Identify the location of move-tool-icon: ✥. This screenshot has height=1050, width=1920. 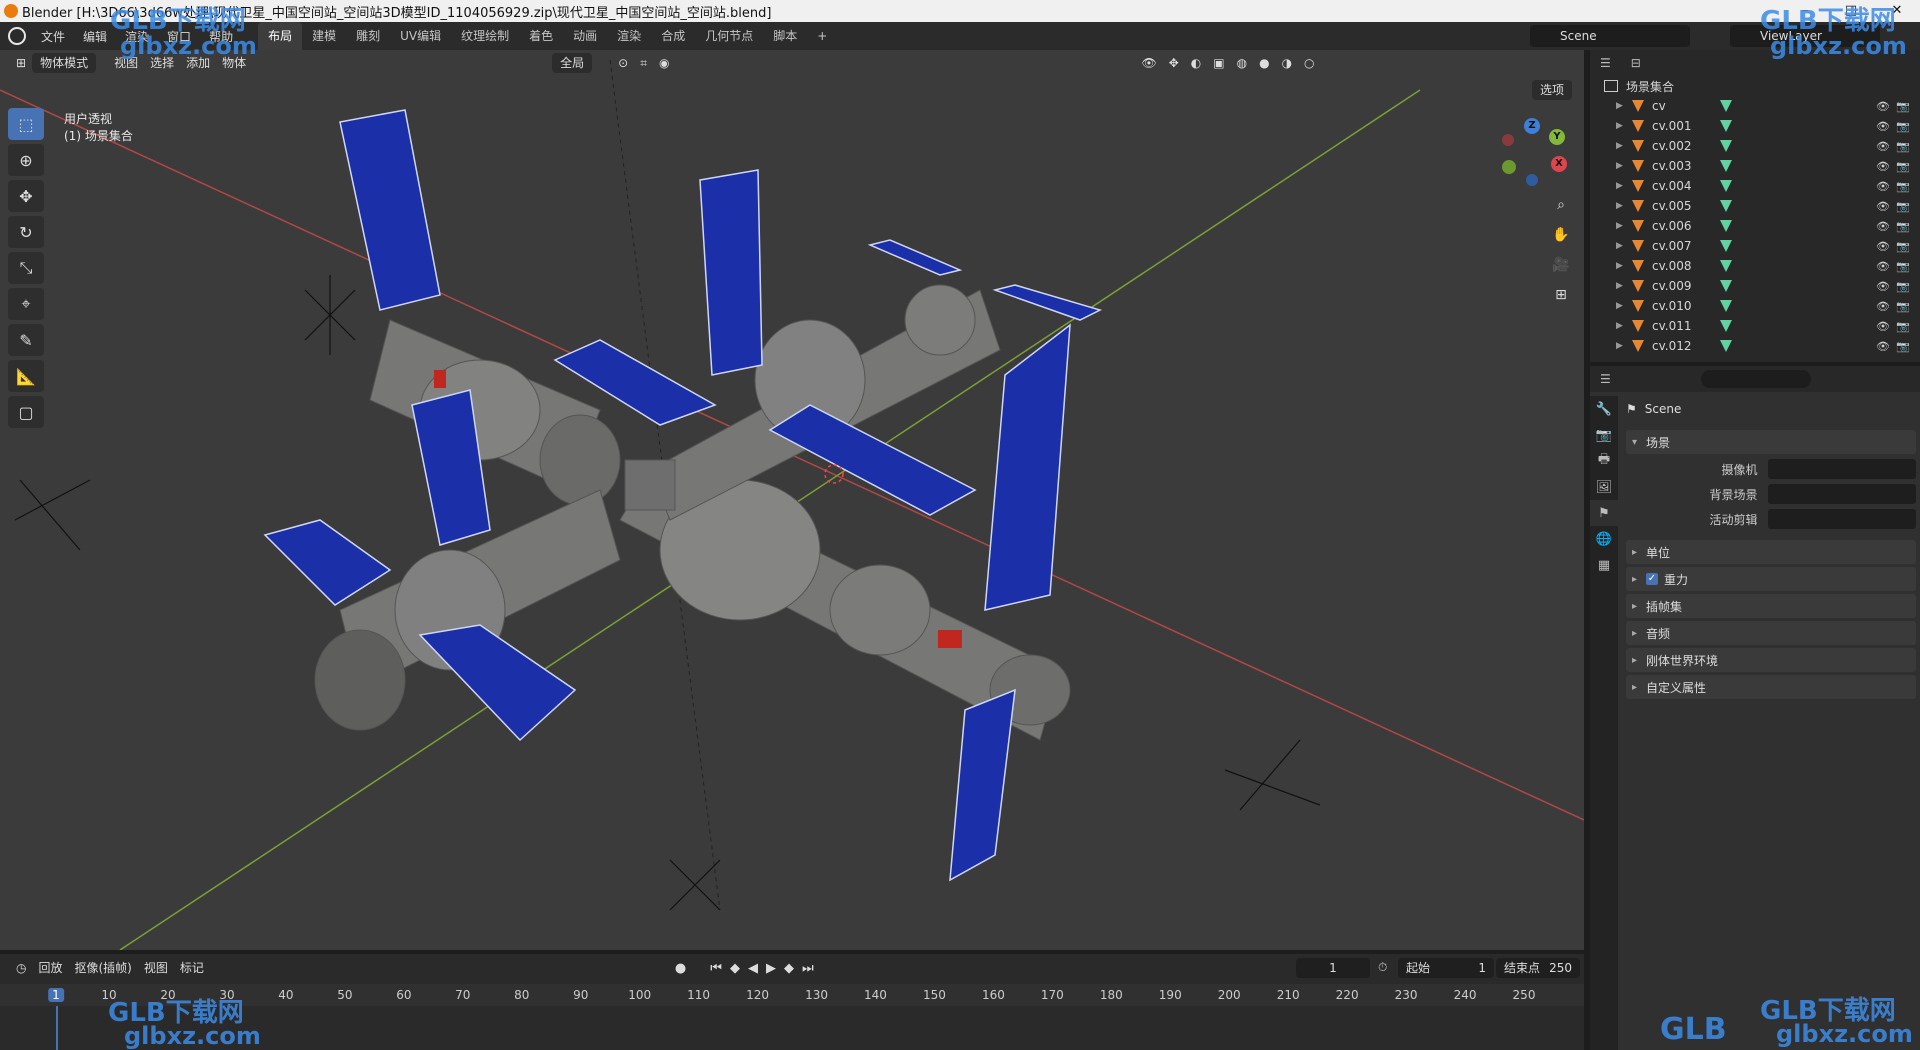
(26, 196).